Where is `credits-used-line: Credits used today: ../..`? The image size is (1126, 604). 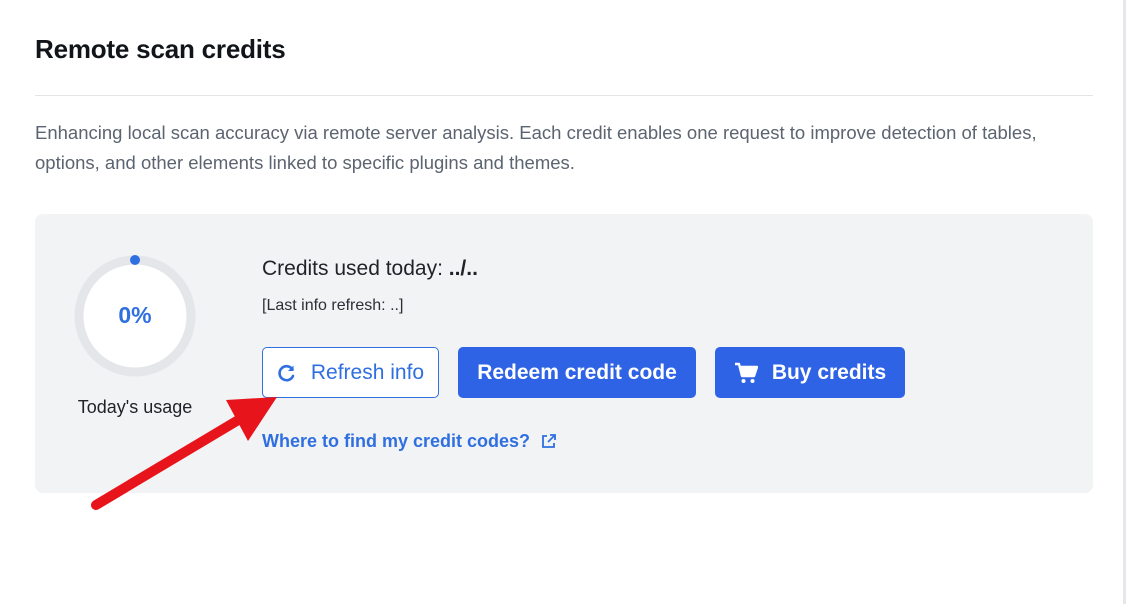 credits-used-line: Credits used today: ../.. is located at coordinates (370, 269).